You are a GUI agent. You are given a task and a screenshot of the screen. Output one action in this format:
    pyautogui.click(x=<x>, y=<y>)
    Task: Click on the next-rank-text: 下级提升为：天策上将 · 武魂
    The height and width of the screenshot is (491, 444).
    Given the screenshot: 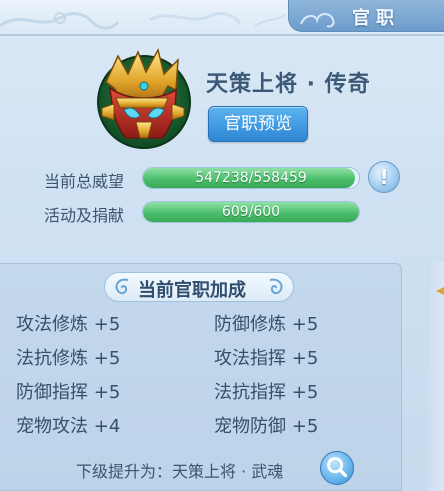 What is the action you would take?
    pyautogui.click(x=180, y=471)
    